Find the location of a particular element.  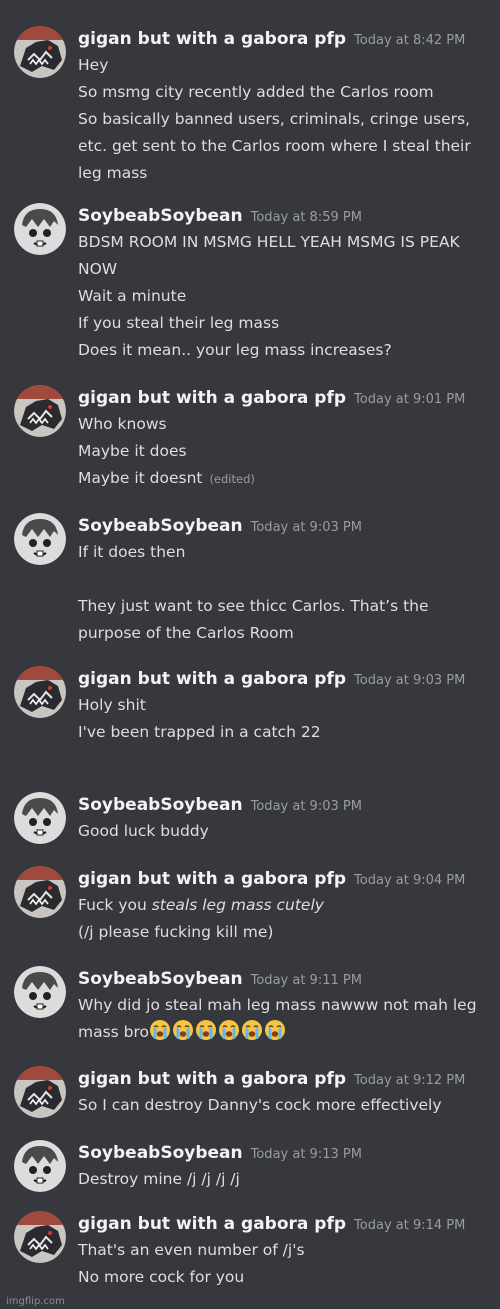

timestamp: Today at 9:11 PM is located at coordinates (306, 980).